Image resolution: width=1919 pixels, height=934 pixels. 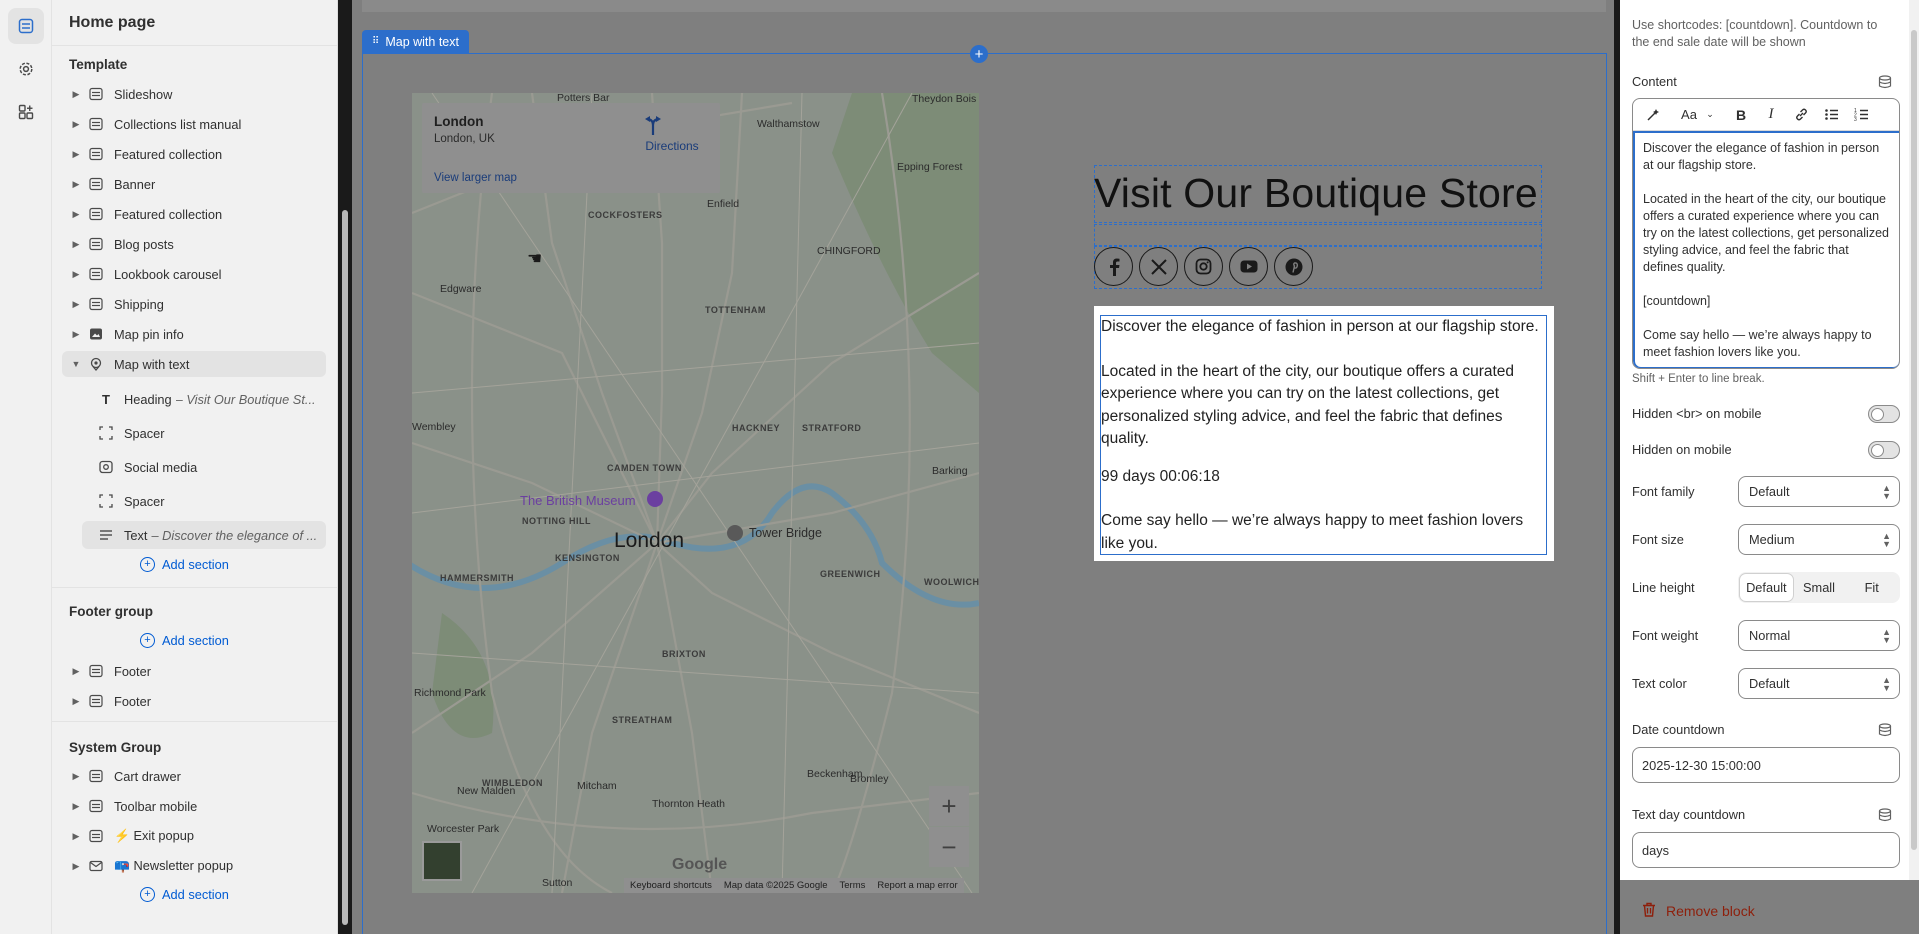 I want to click on section-tag: ⠿ Map with text, so click(x=415, y=41).